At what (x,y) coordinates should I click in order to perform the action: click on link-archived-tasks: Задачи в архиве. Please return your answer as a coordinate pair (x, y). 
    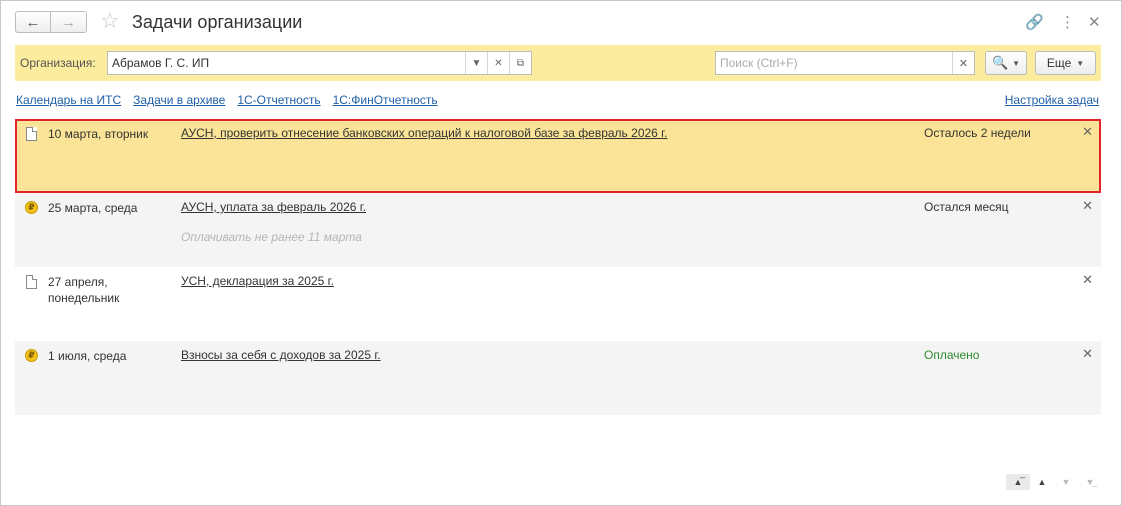
    Looking at the image, I should click on (179, 100).